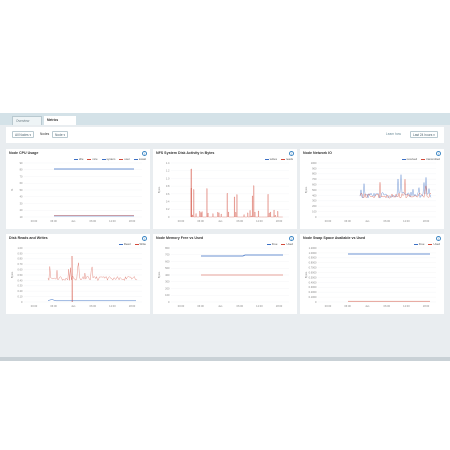 Image resolution: width=450 pixels, height=450 pixels. What do you see at coordinates (60, 120) in the screenshot?
I see `tab-metrics: Metrics` at bounding box center [60, 120].